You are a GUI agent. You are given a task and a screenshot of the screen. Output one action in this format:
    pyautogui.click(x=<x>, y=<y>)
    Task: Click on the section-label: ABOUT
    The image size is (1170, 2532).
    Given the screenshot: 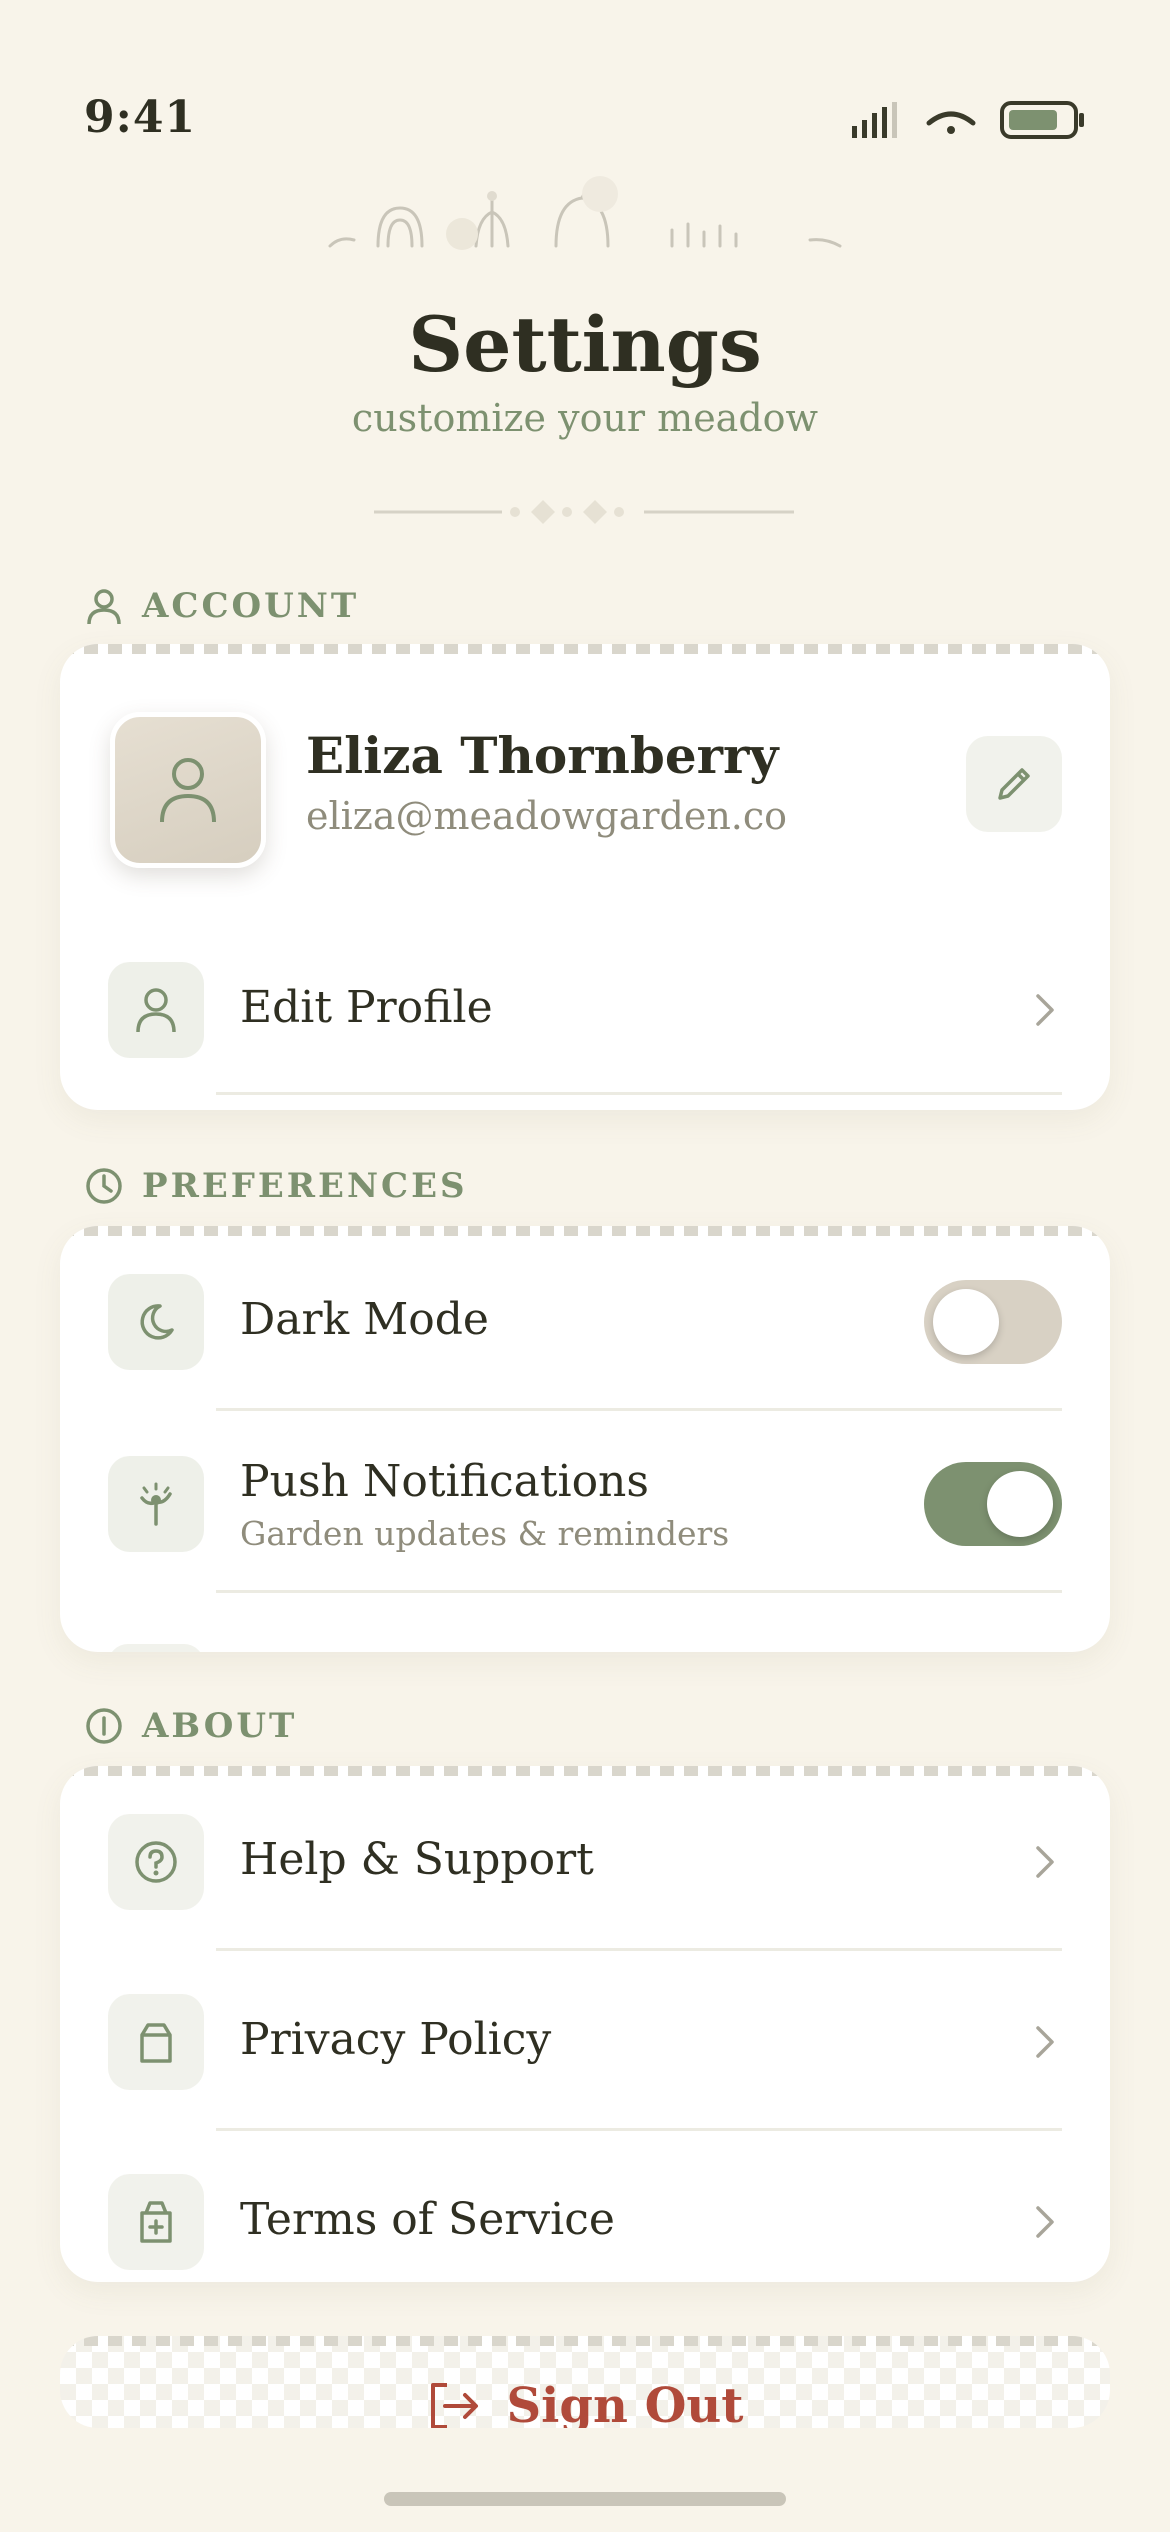 What is the action you would take?
    pyautogui.click(x=220, y=1726)
    